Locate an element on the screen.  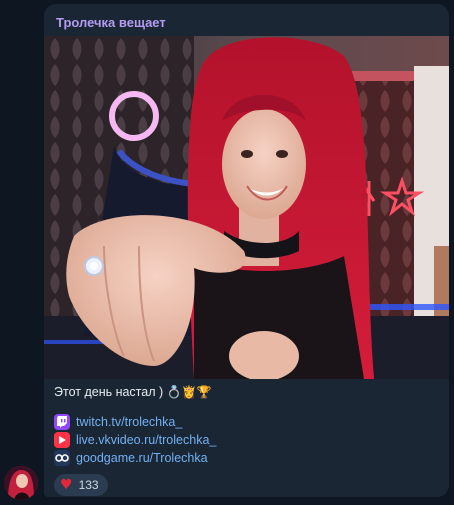
link-twitch: twitch.tv/trolechka_ is located at coordinates (135, 421).